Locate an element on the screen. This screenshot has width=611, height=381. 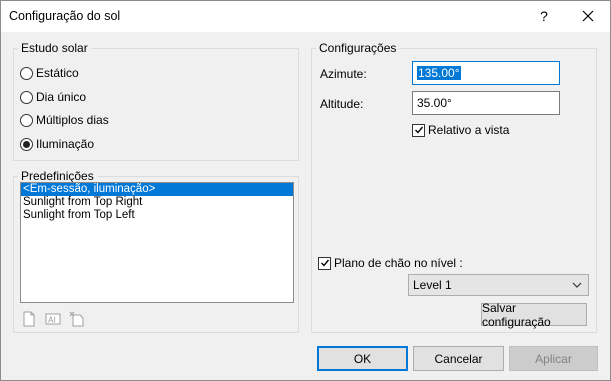
close-icon is located at coordinates (587, 16).